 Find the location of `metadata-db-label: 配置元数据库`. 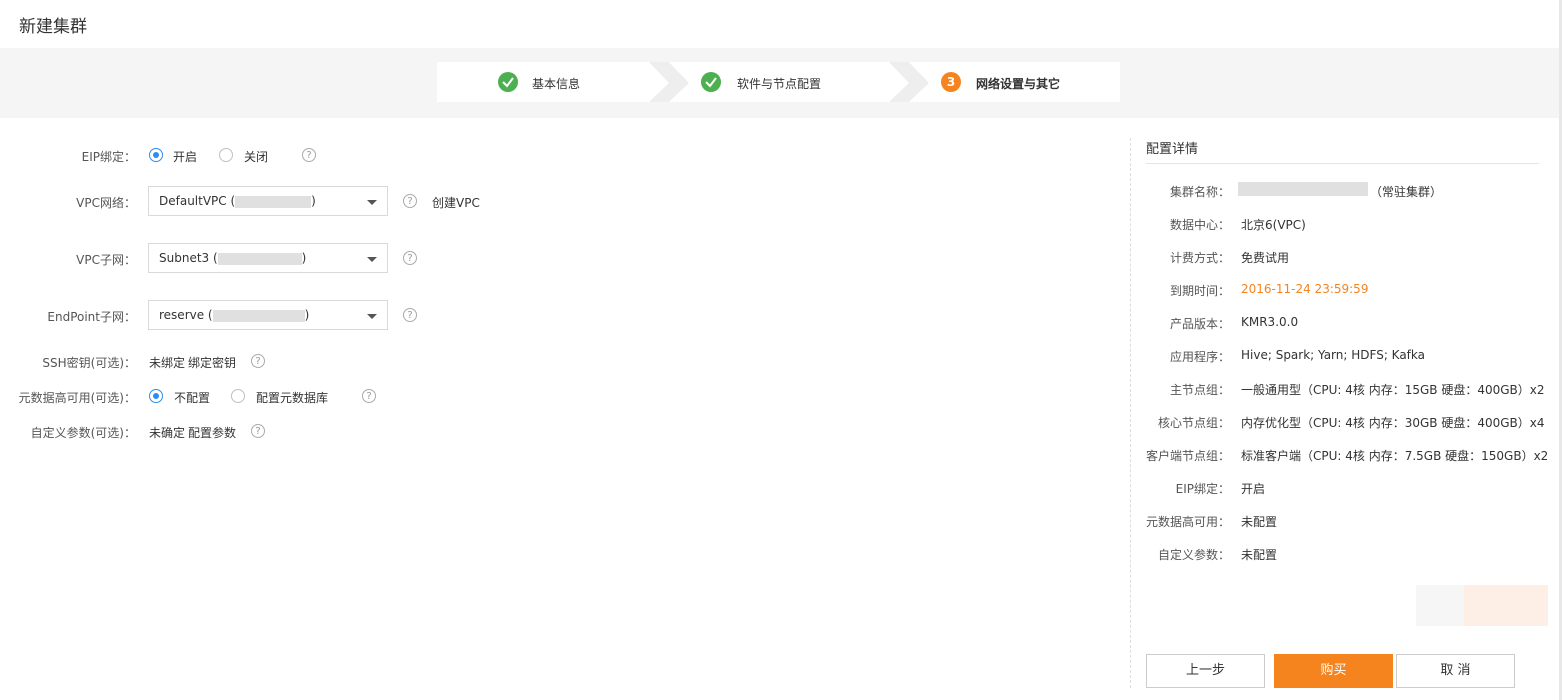

metadata-db-label: 配置元数据库 is located at coordinates (292, 397).